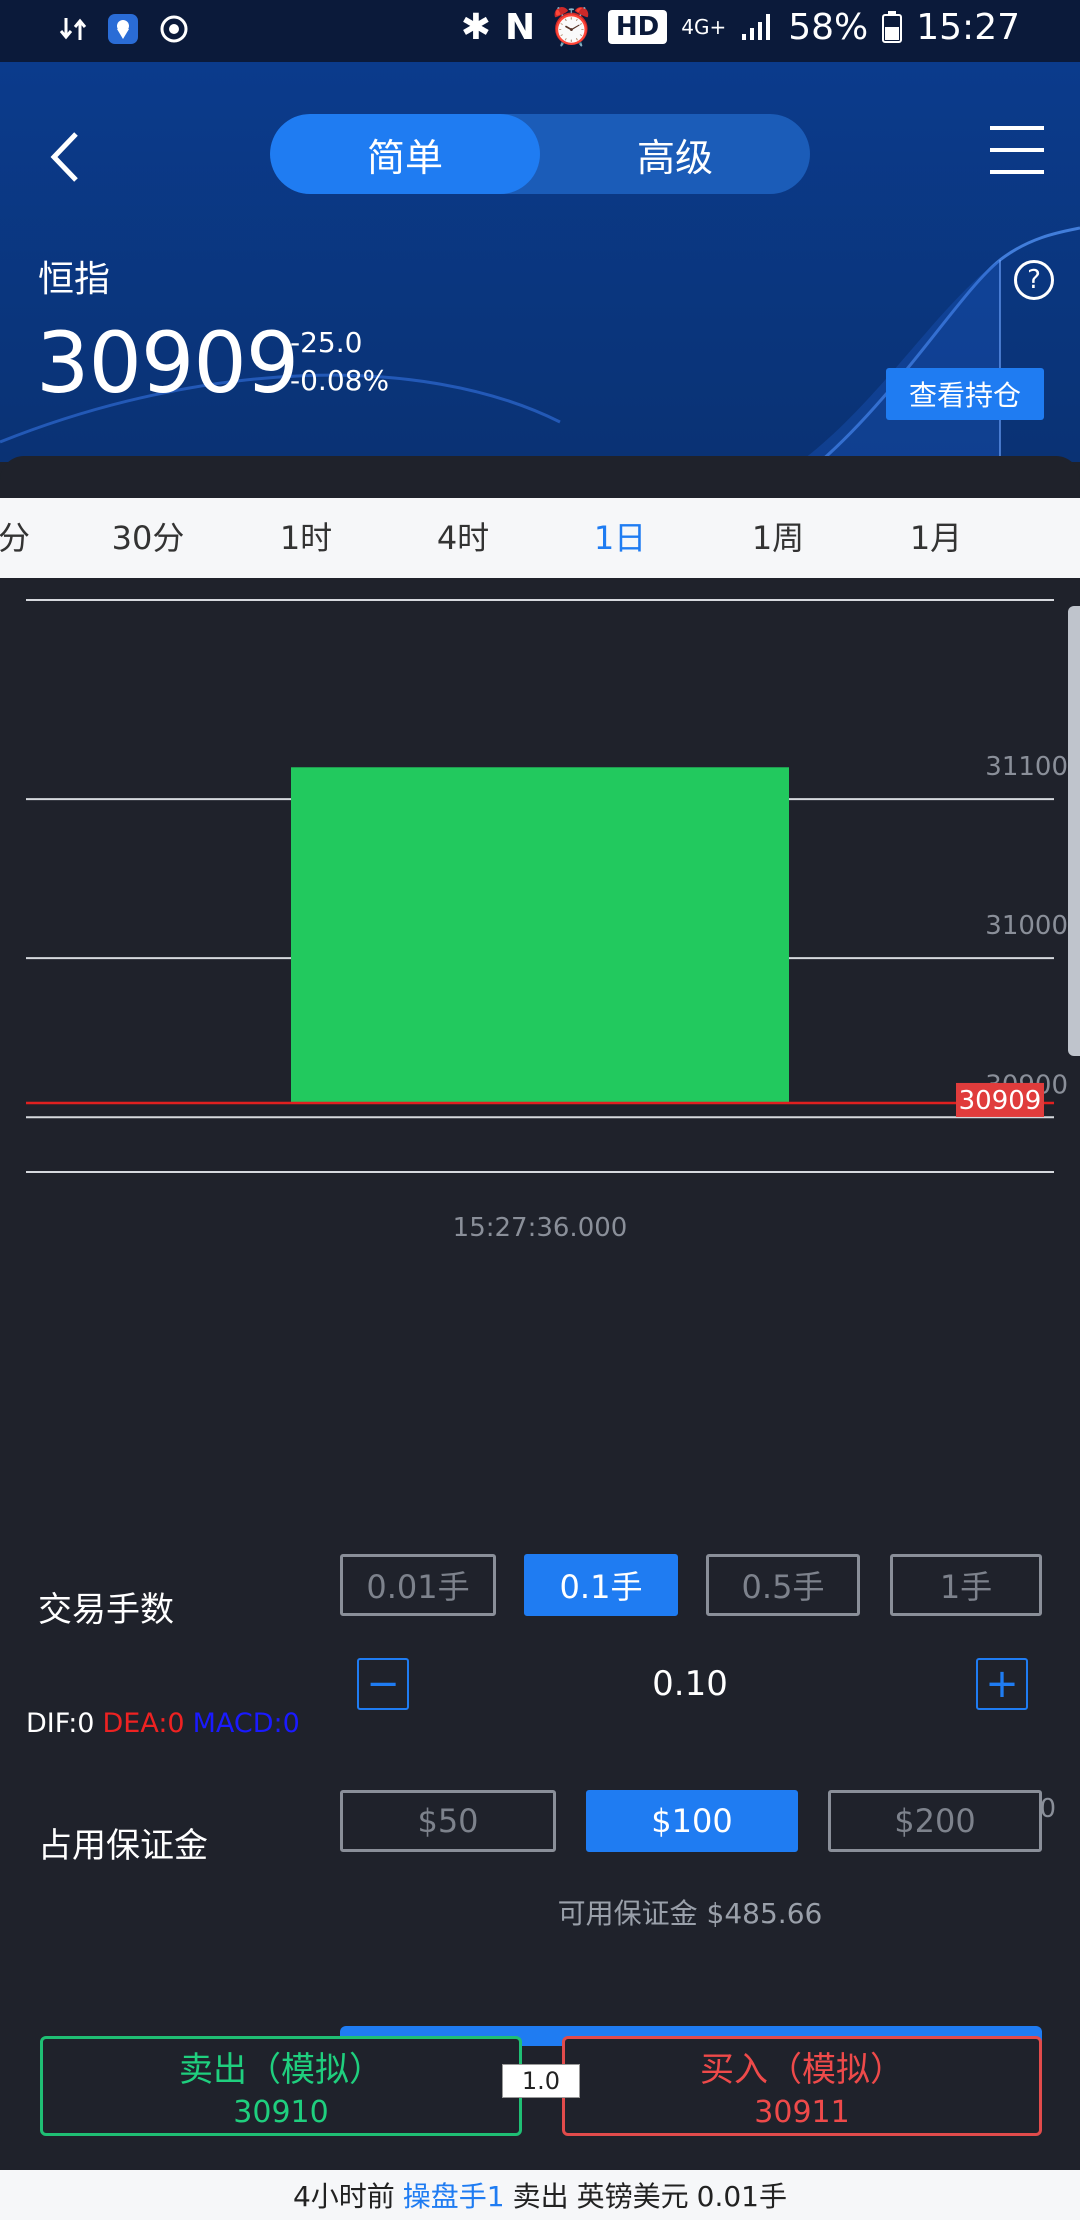  Describe the element at coordinates (675, 154) in the screenshot. I see `tab-advanced: 高级` at that location.